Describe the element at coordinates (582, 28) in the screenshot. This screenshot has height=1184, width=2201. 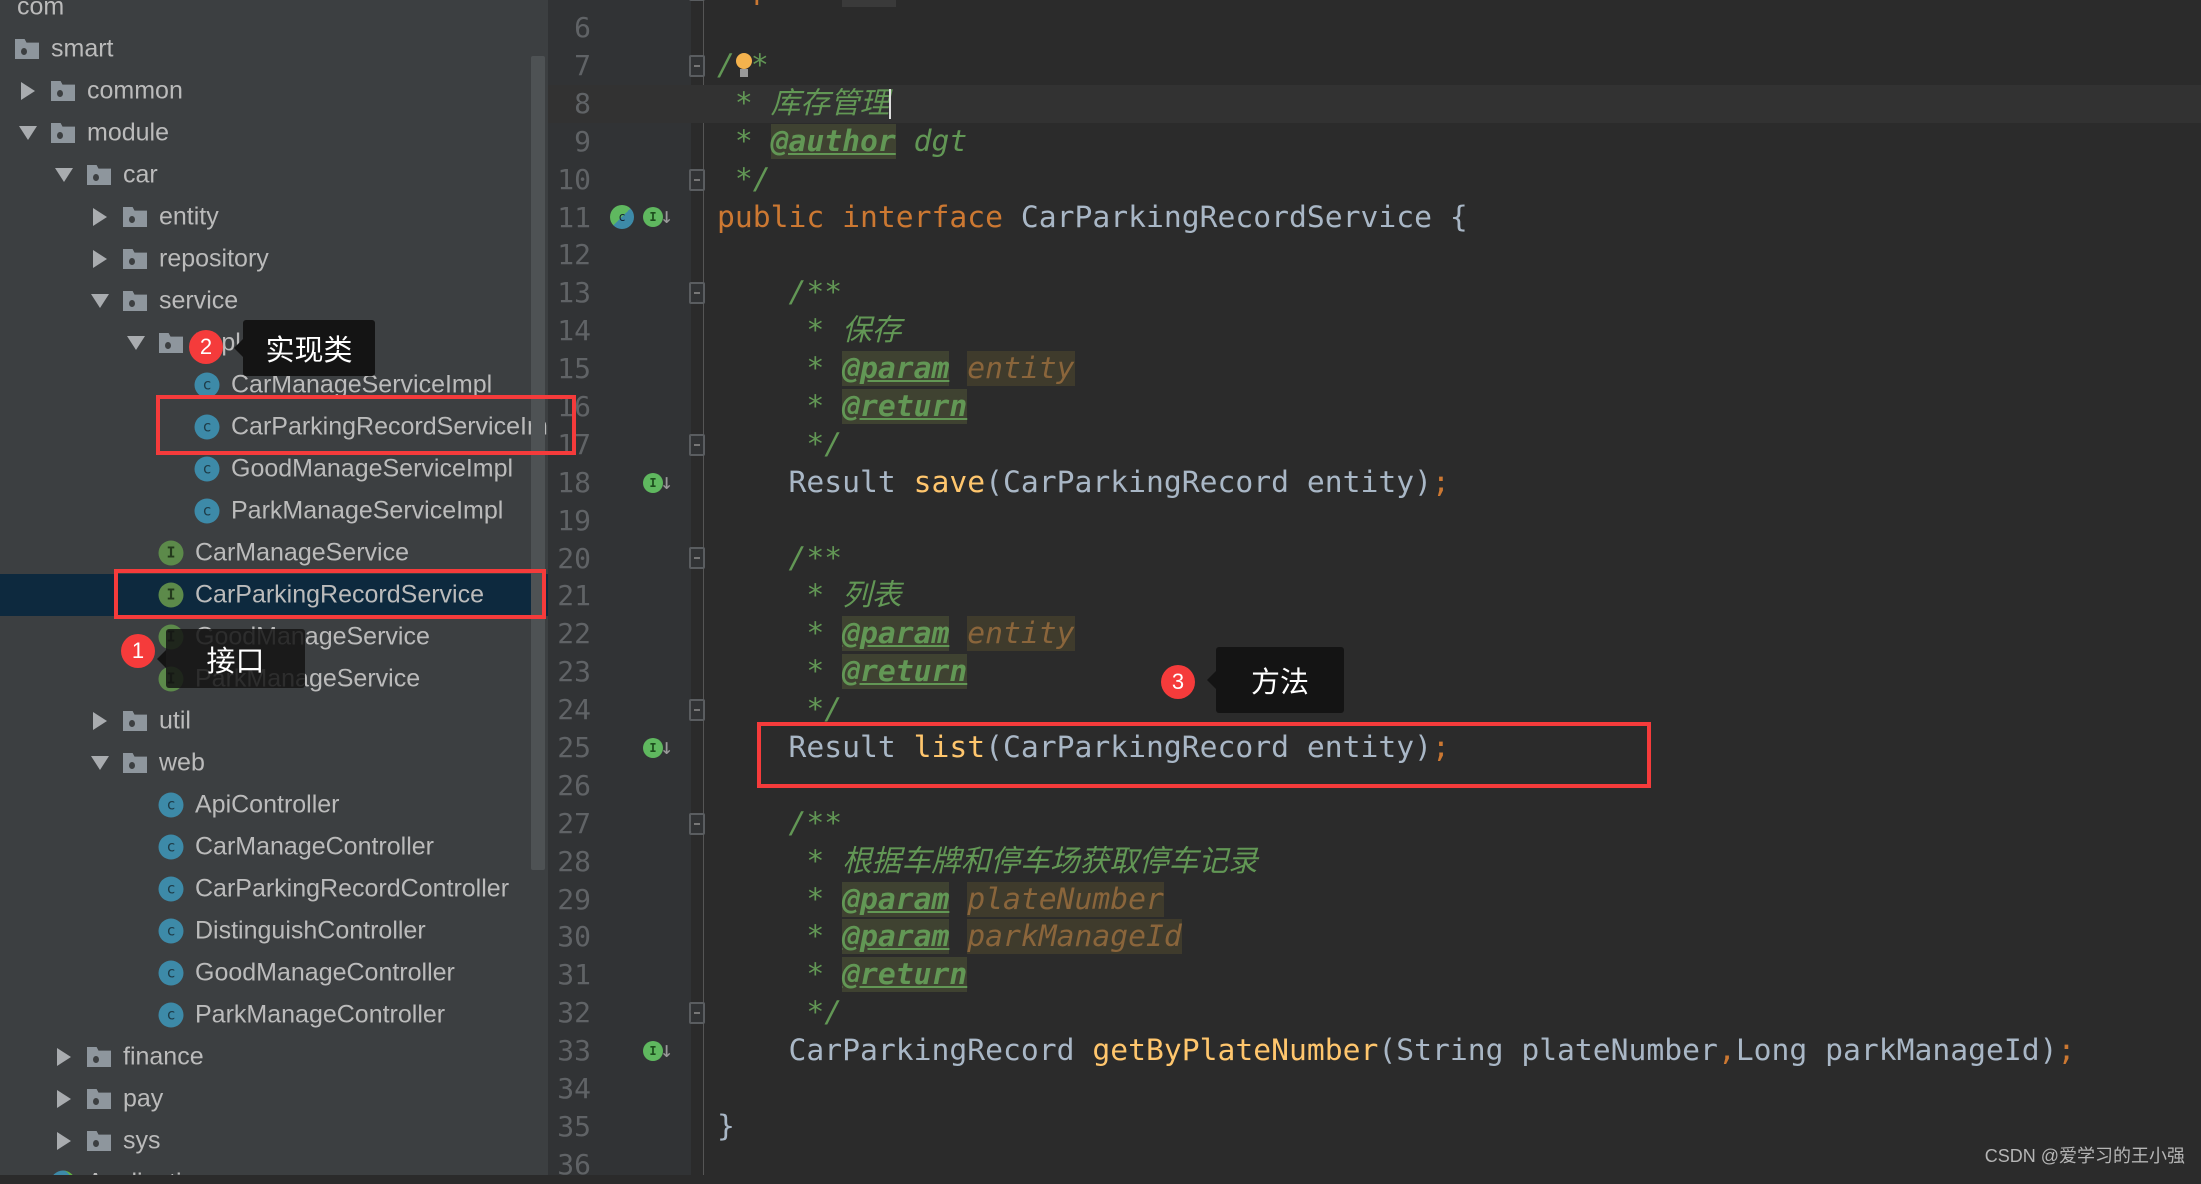
I see `line-number: 6` at that location.